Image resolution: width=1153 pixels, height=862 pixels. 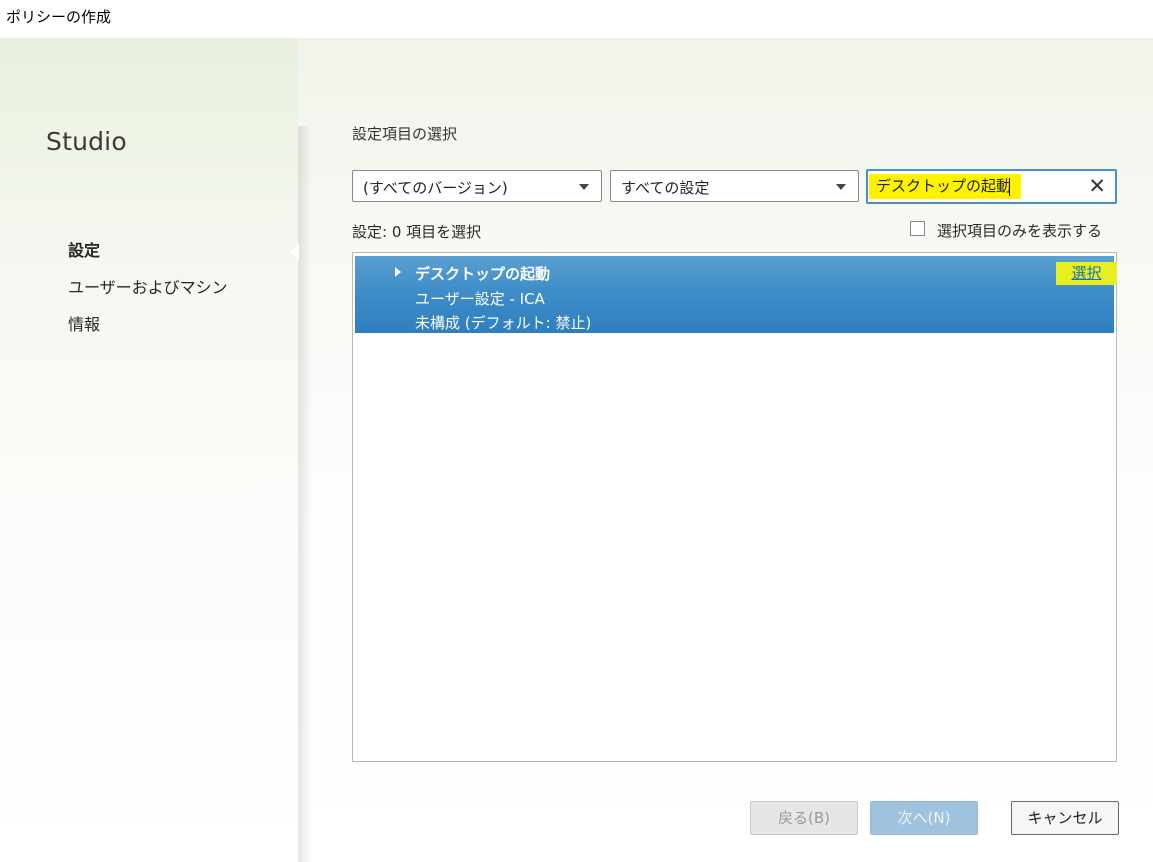 I want to click on close-icon: ✕, so click(x=1097, y=186).